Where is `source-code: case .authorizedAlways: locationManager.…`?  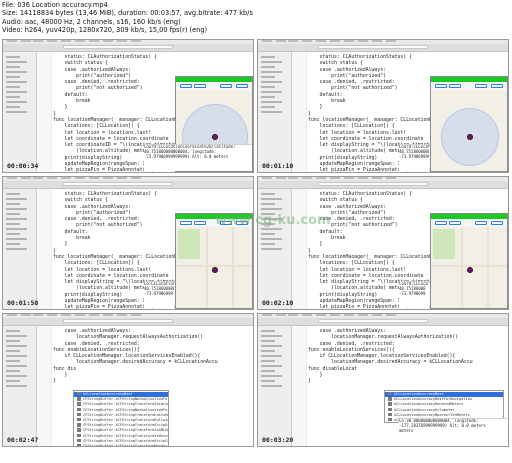 source-code: case .authorizedAlways: locationManager.… is located at coordinates (135, 357).